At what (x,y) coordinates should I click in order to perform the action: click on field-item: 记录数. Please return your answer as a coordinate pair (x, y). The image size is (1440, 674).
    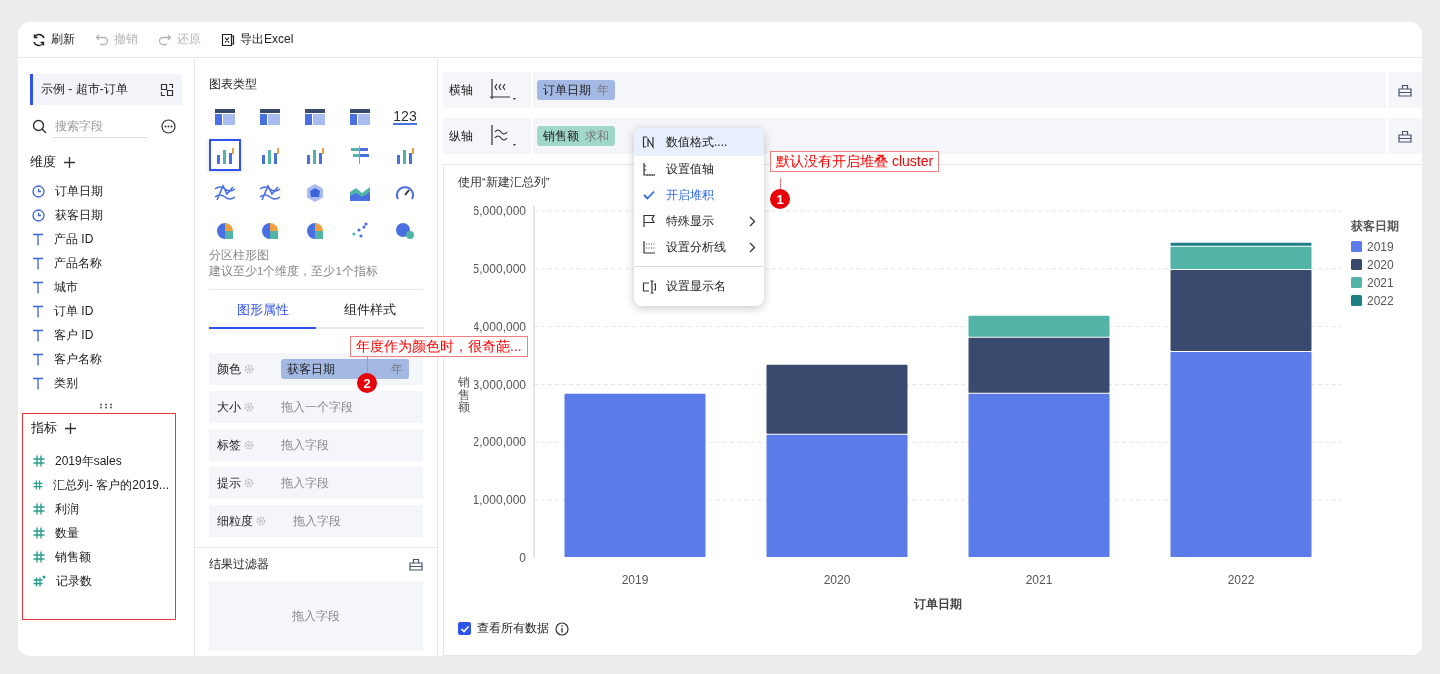
    Looking at the image, I should click on (100, 581).